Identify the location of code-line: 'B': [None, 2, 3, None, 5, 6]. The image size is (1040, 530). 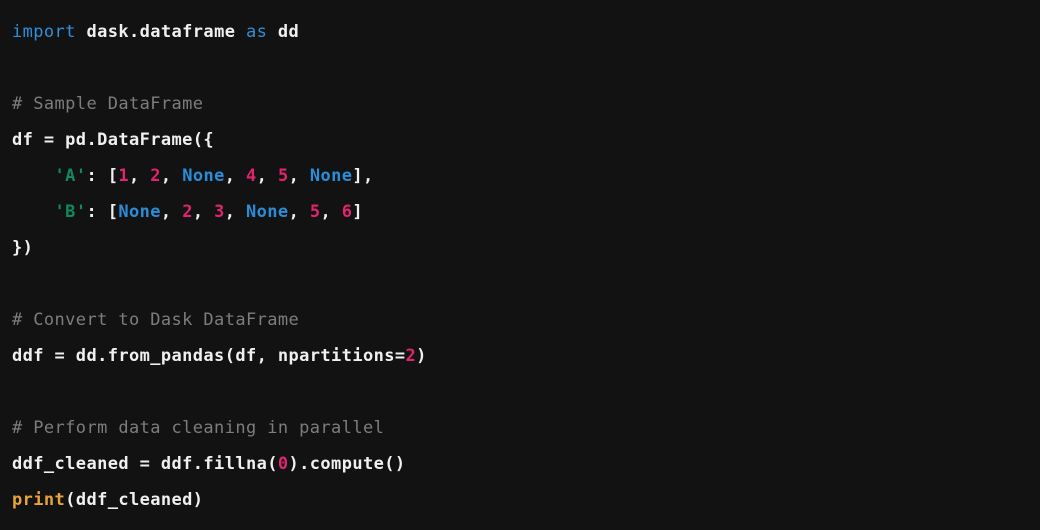
(526, 212).